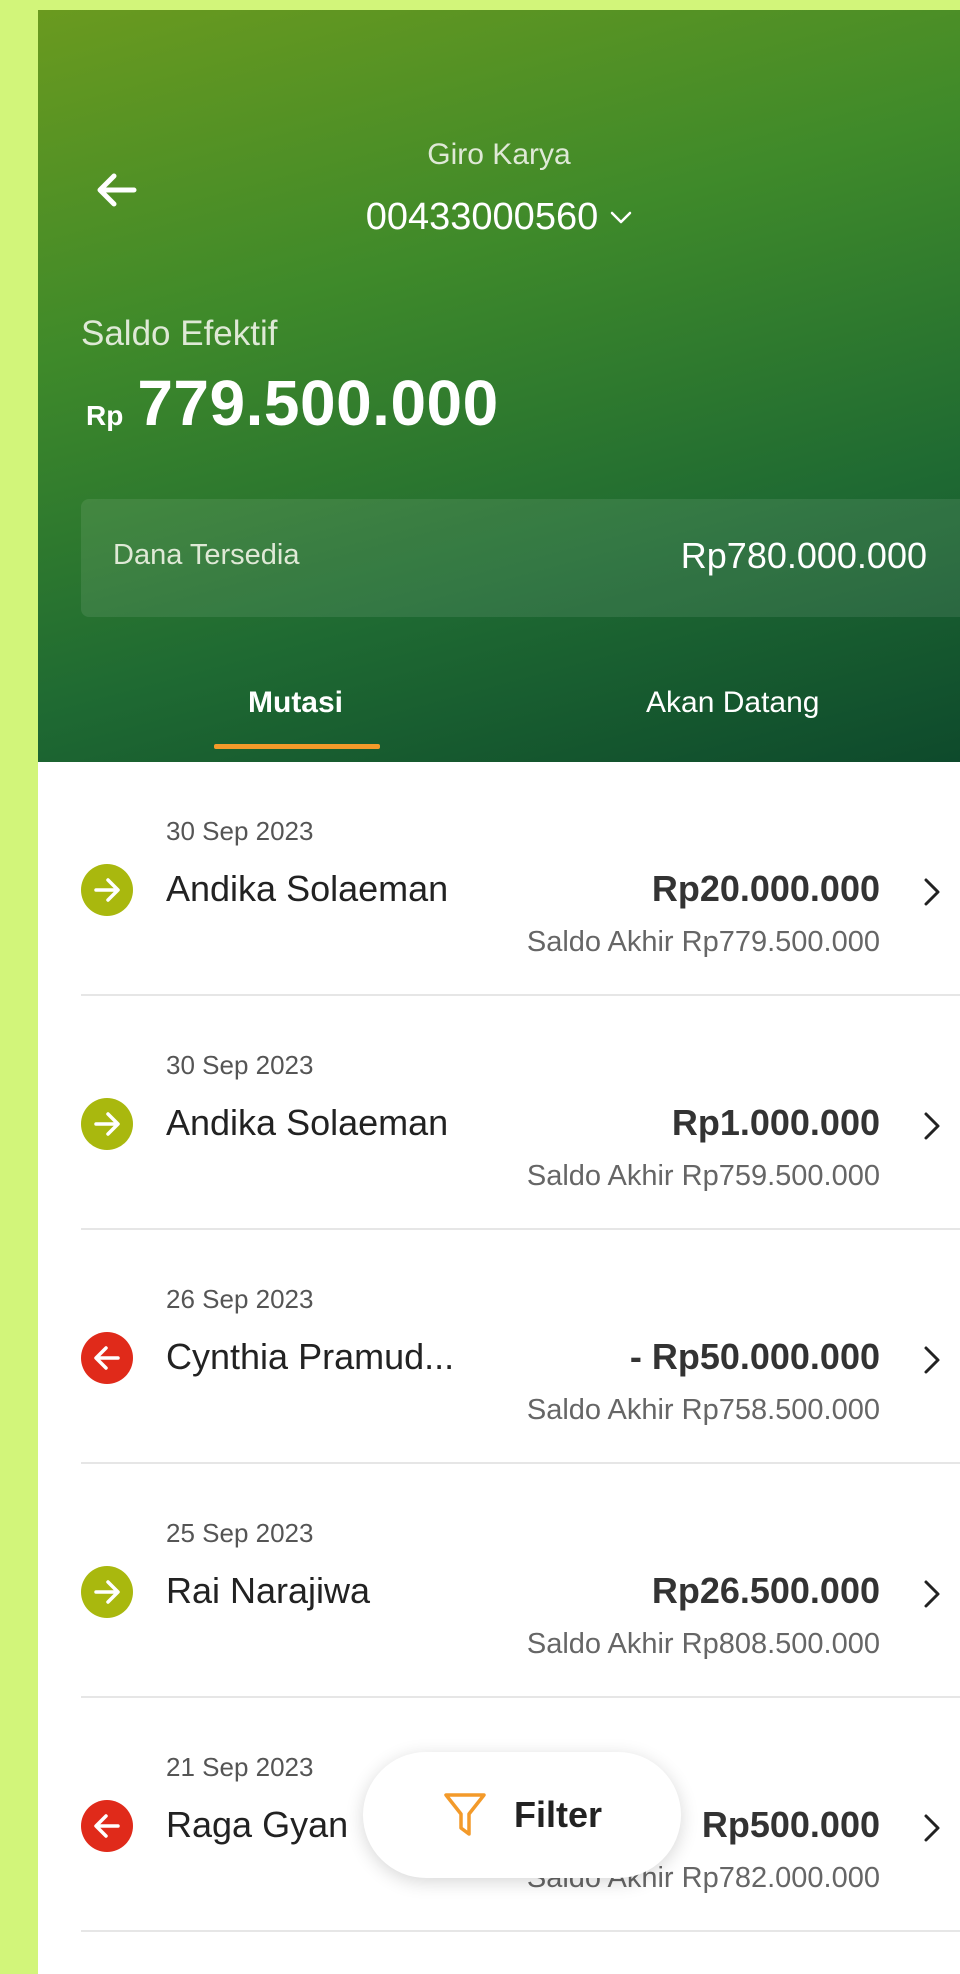 This screenshot has height=1974, width=960. I want to click on transaction-saldo-akhir: Saldo Akhir Rp759.500.000, so click(703, 1176).